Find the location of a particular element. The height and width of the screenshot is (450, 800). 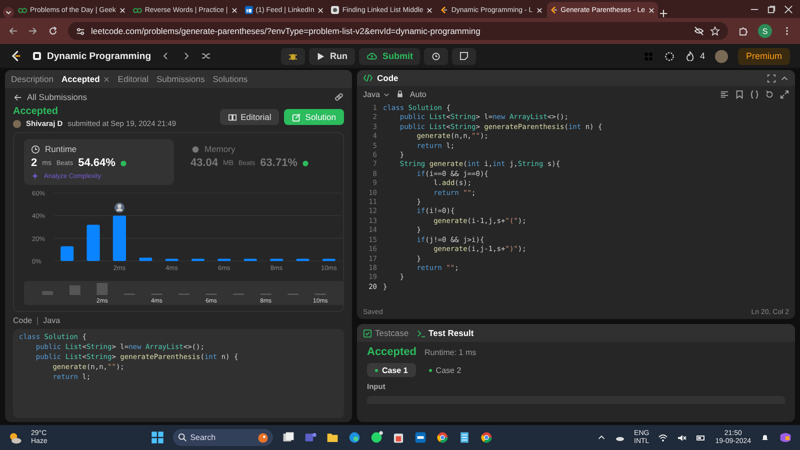

back-icon is located at coordinates (13, 31).